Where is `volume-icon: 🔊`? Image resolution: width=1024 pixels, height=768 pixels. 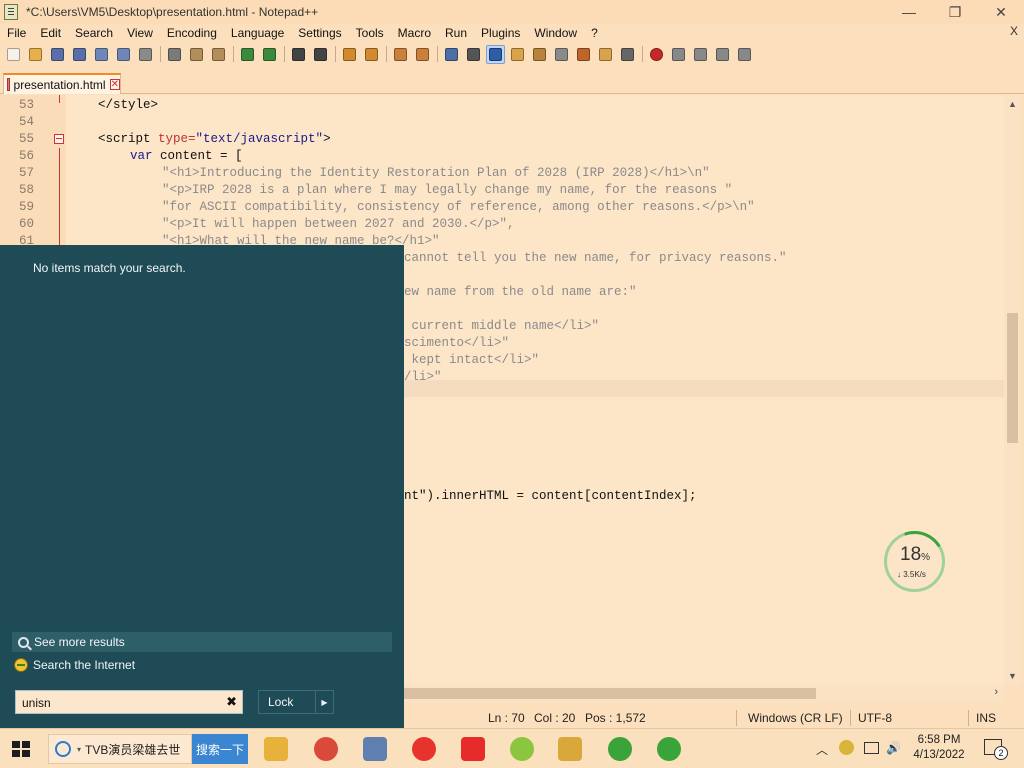
volume-icon: 🔊 is located at coordinates (893, 748).